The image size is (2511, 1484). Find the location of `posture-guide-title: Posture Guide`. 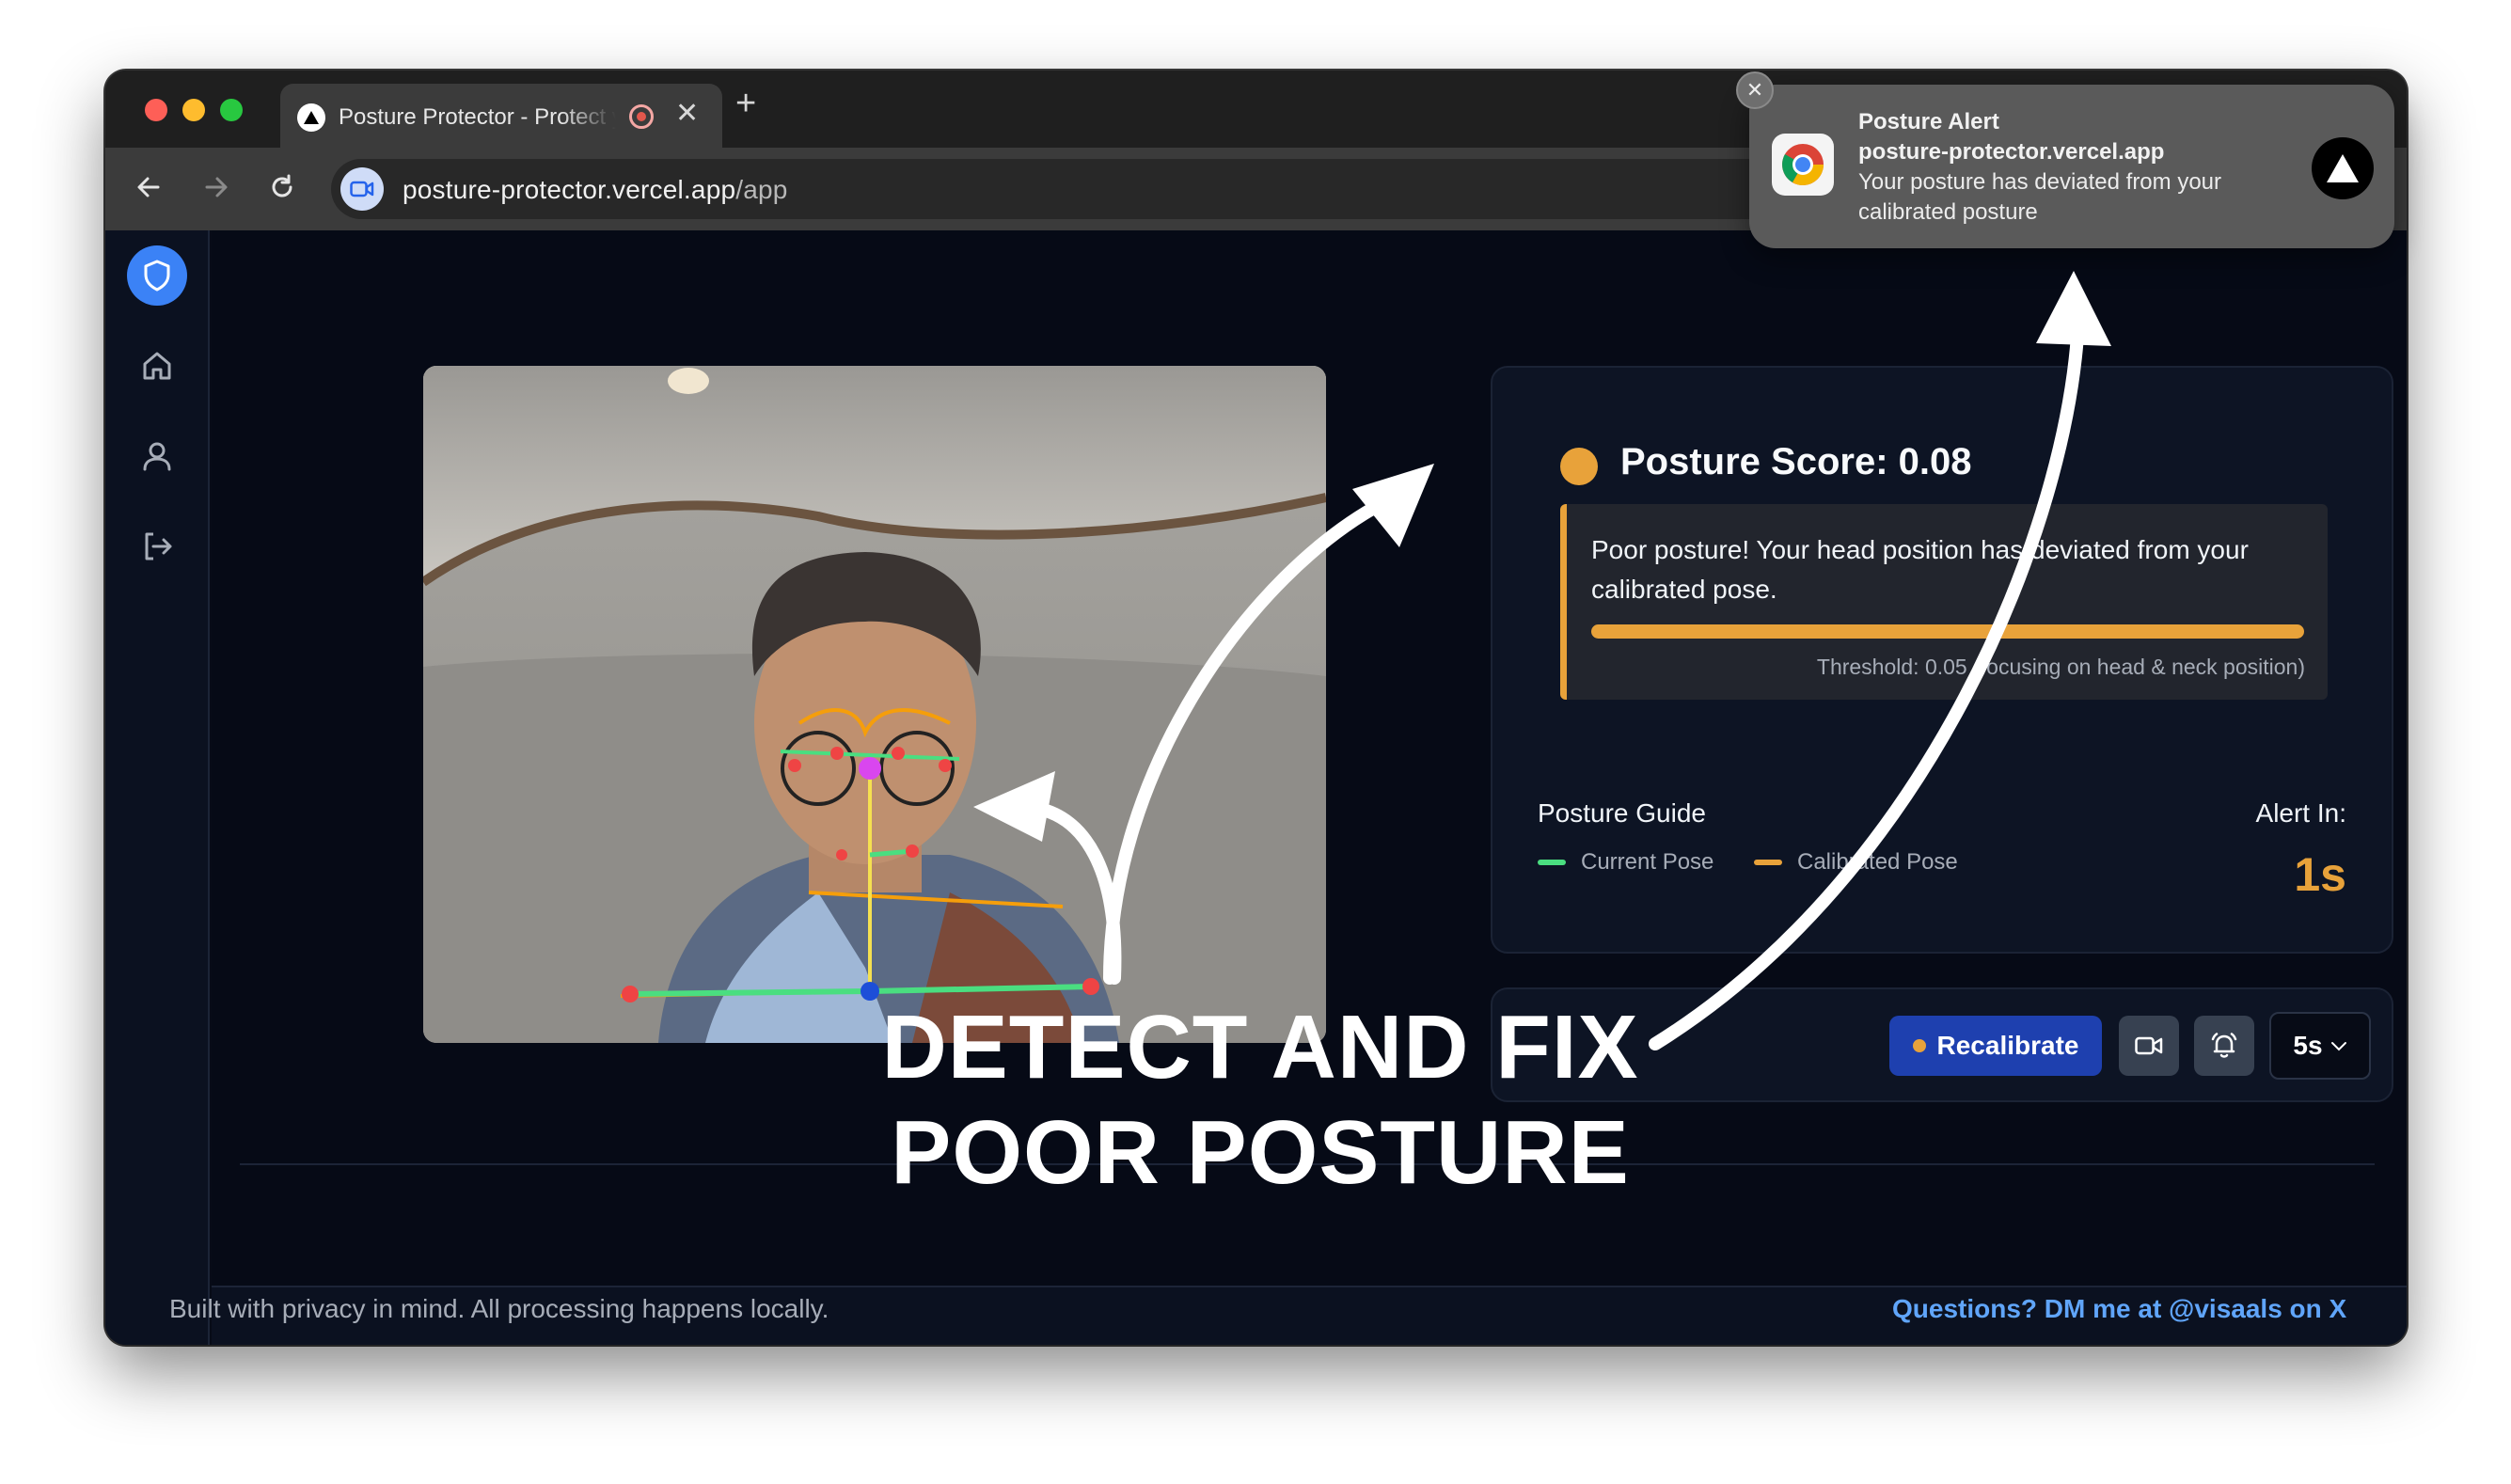

posture-guide-title: Posture Guide is located at coordinates (1622, 813).